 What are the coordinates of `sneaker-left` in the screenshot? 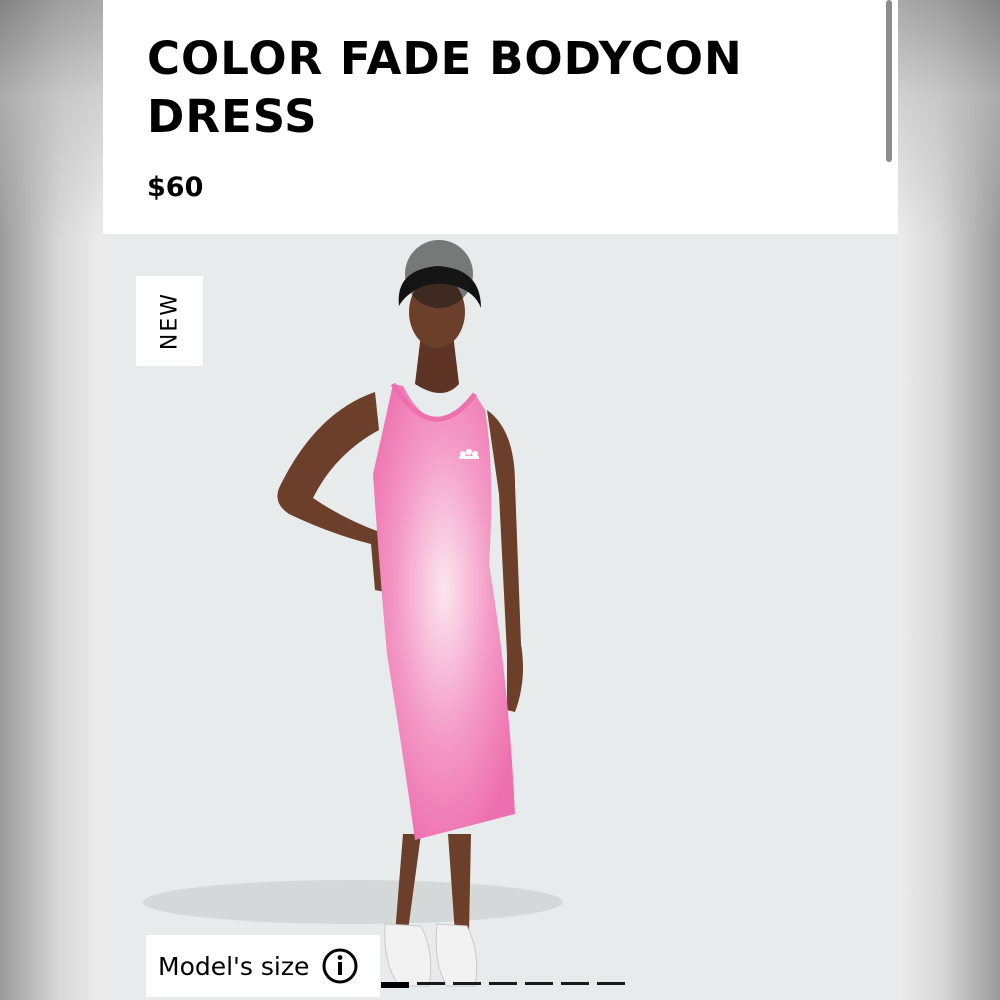 It's located at (408, 955).